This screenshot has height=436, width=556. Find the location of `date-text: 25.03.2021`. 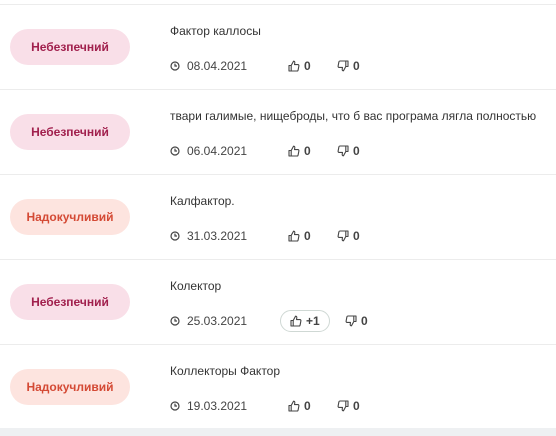

date-text: 25.03.2021 is located at coordinates (217, 321).